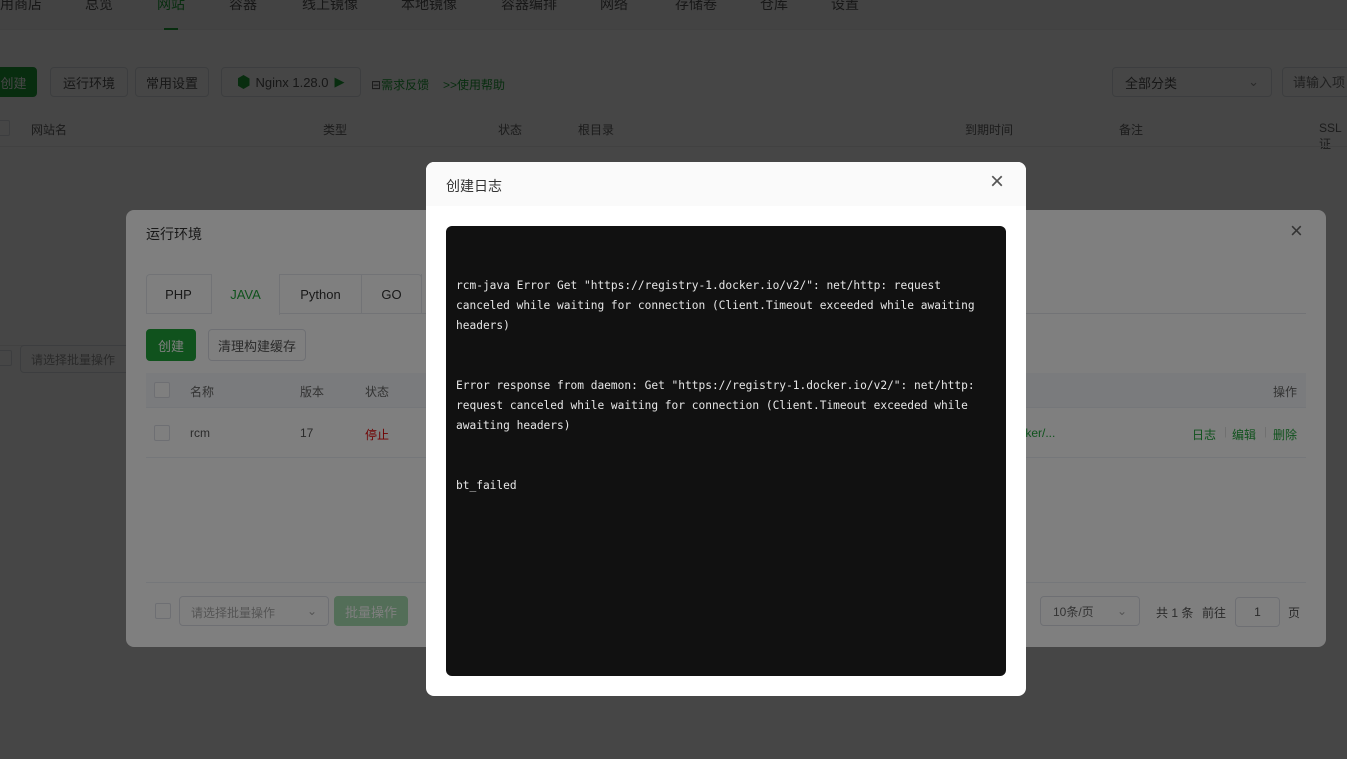 The height and width of the screenshot is (759, 1347). I want to click on dialog-title: 创建日志, so click(474, 186).